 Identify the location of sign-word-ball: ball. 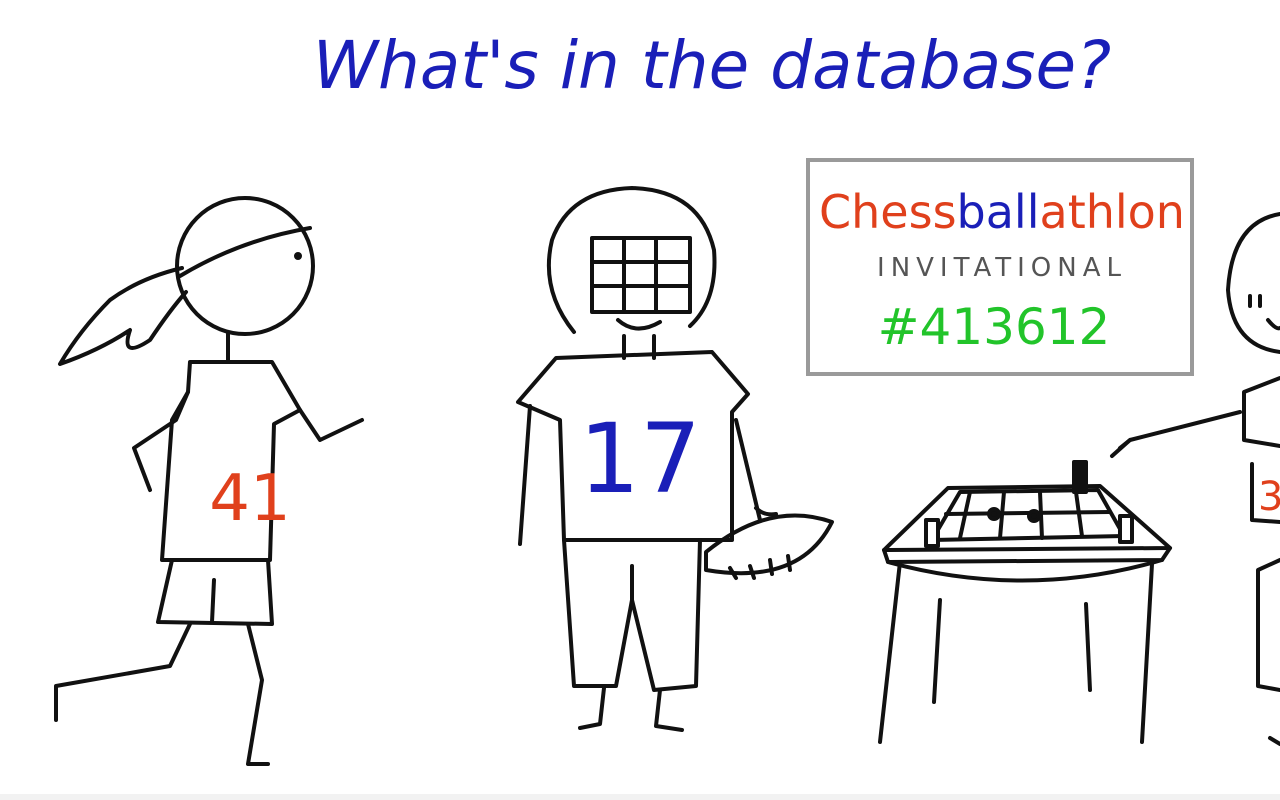
(998, 212).